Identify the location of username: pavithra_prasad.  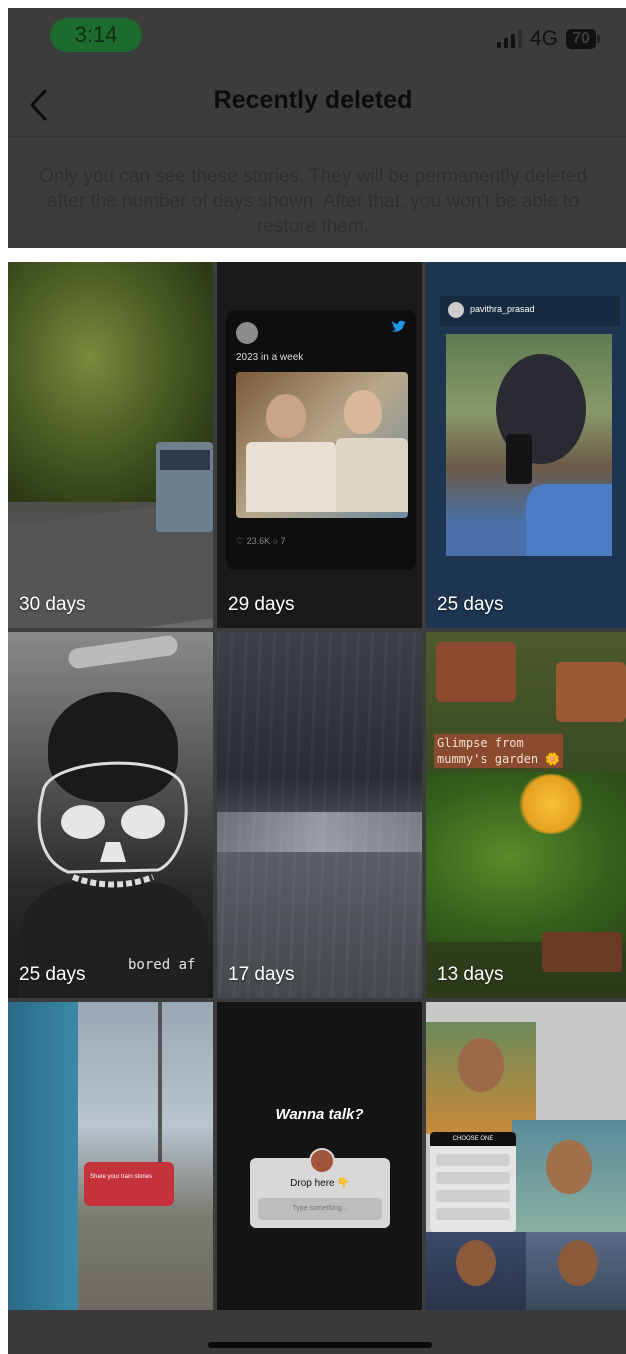
(502, 309).